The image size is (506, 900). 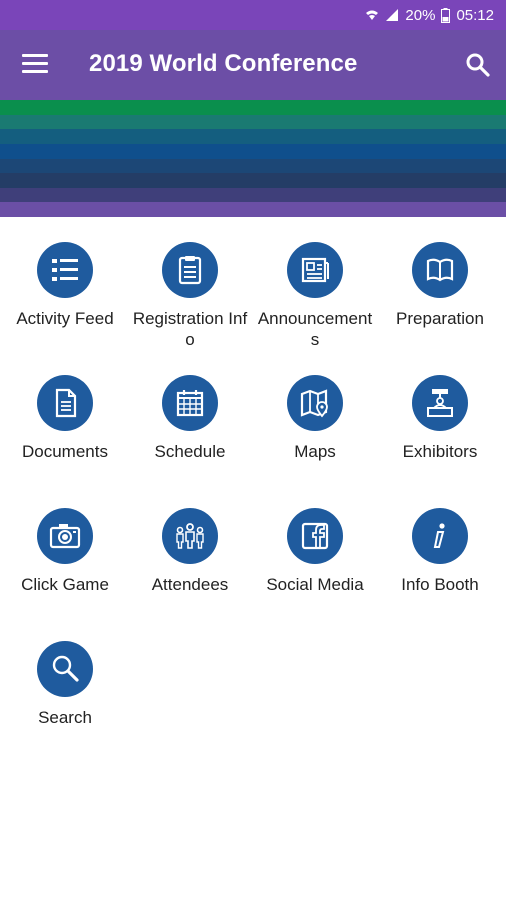 What do you see at coordinates (315, 403) in the screenshot?
I see `map-icon` at bounding box center [315, 403].